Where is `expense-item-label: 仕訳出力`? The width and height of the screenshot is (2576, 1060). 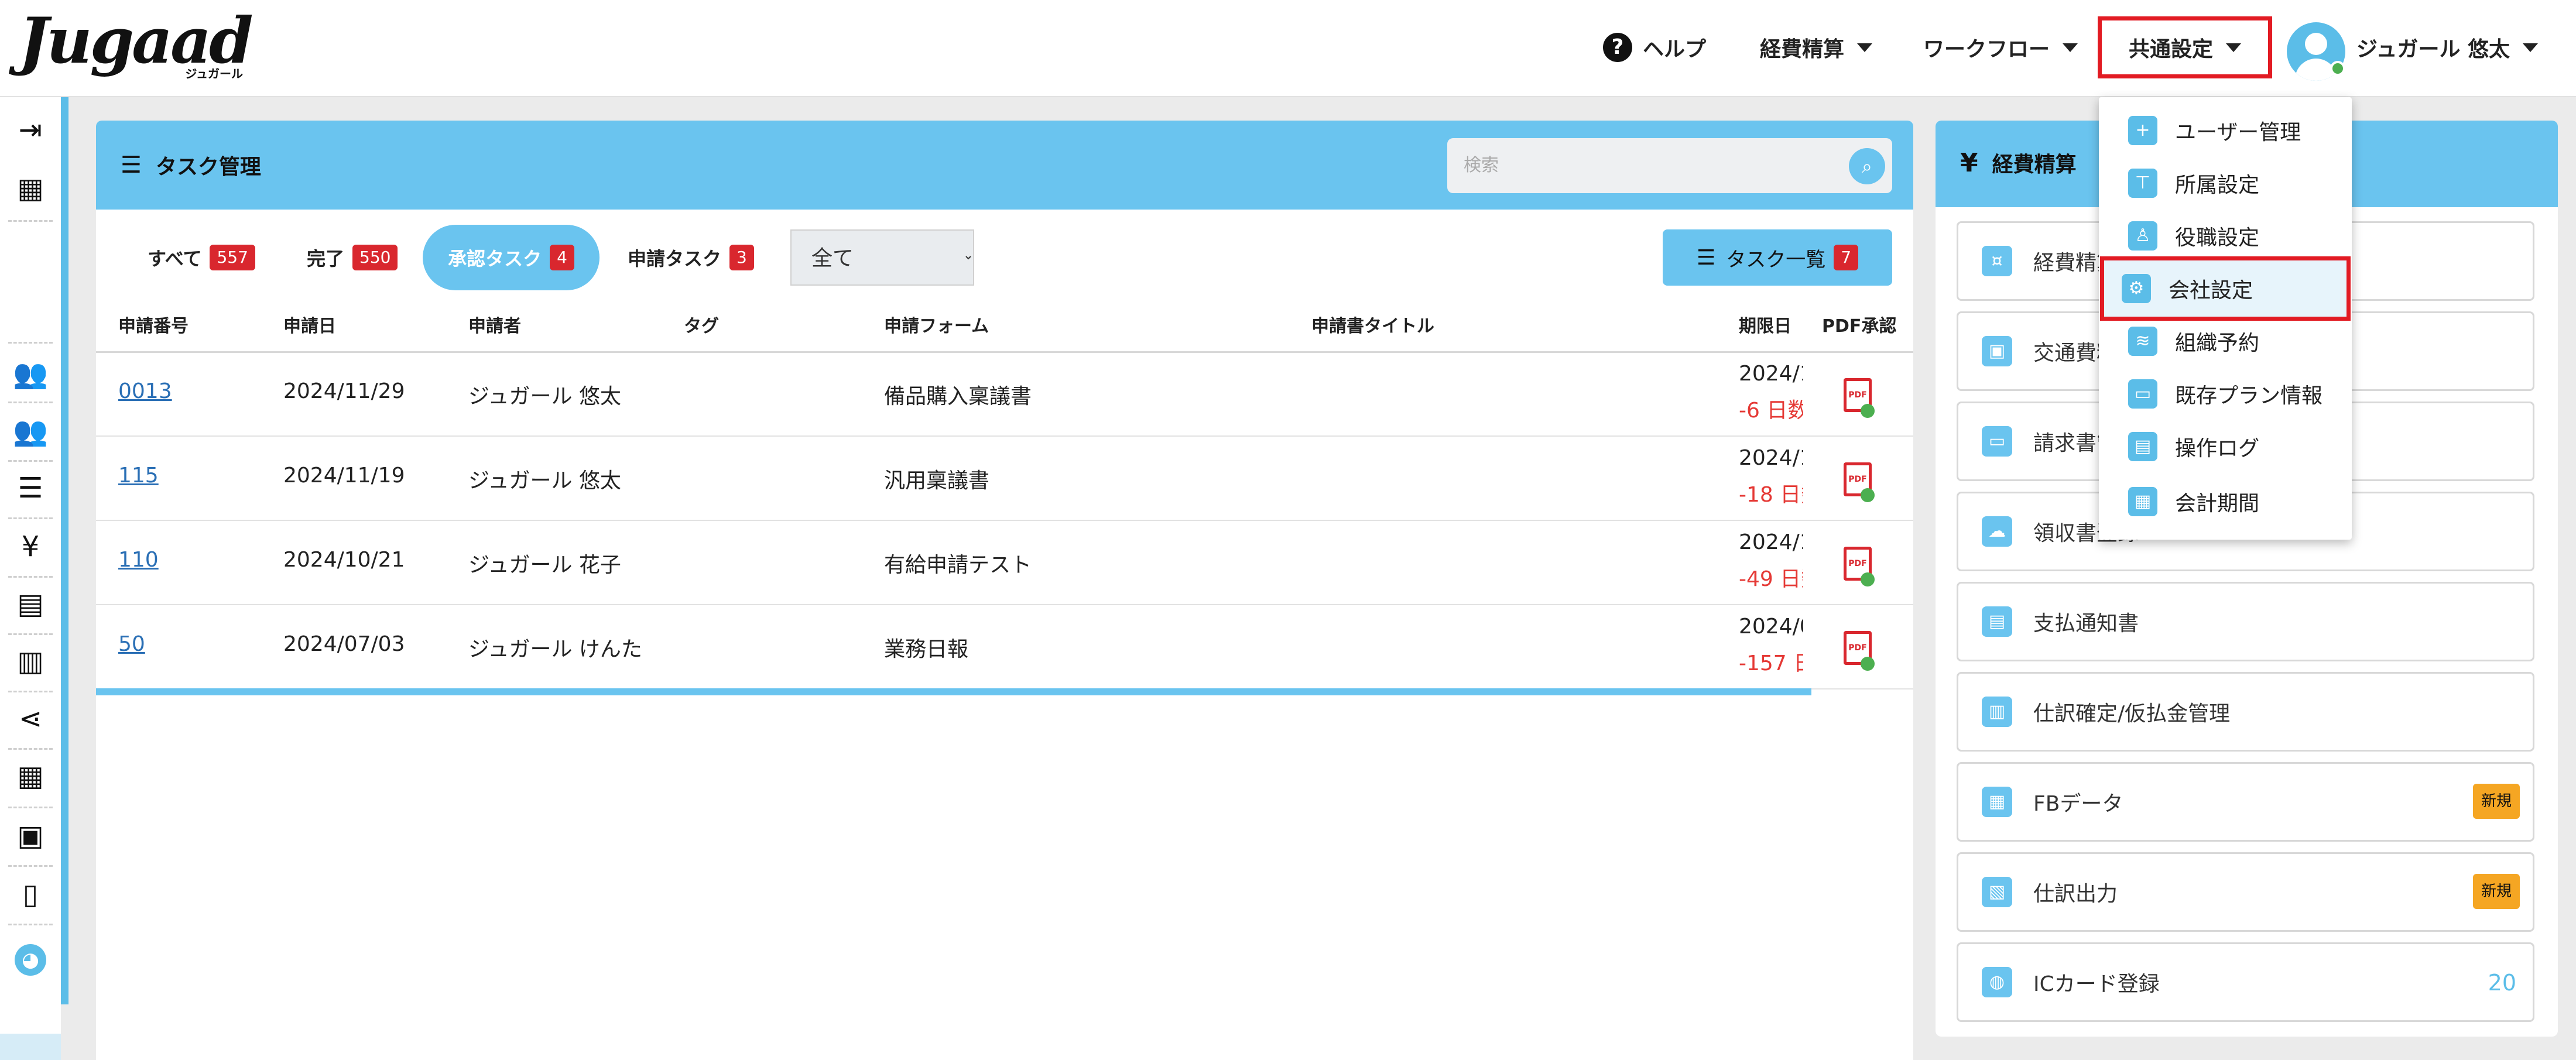
expense-item-label: 仕訳出力 is located at coordinates (2075, 894).